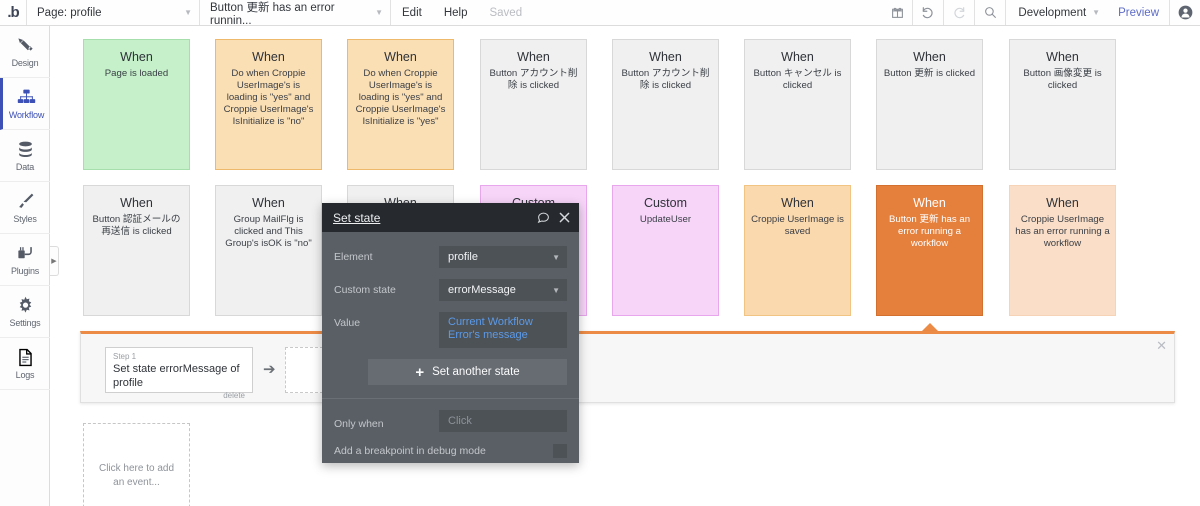 Image resolution: width=1200 pixels, height=506 pixels. Describe the element at coordinates (54, 261) in the screenshot. I see `sidebar-expand-toggle: ▶` at that location.